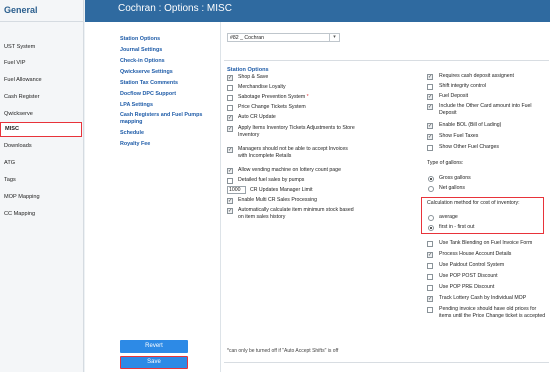  Describe the element at coordinates (272, 97) in the screenshot. I see `option-label: Sabotage Prevention System` at that location.